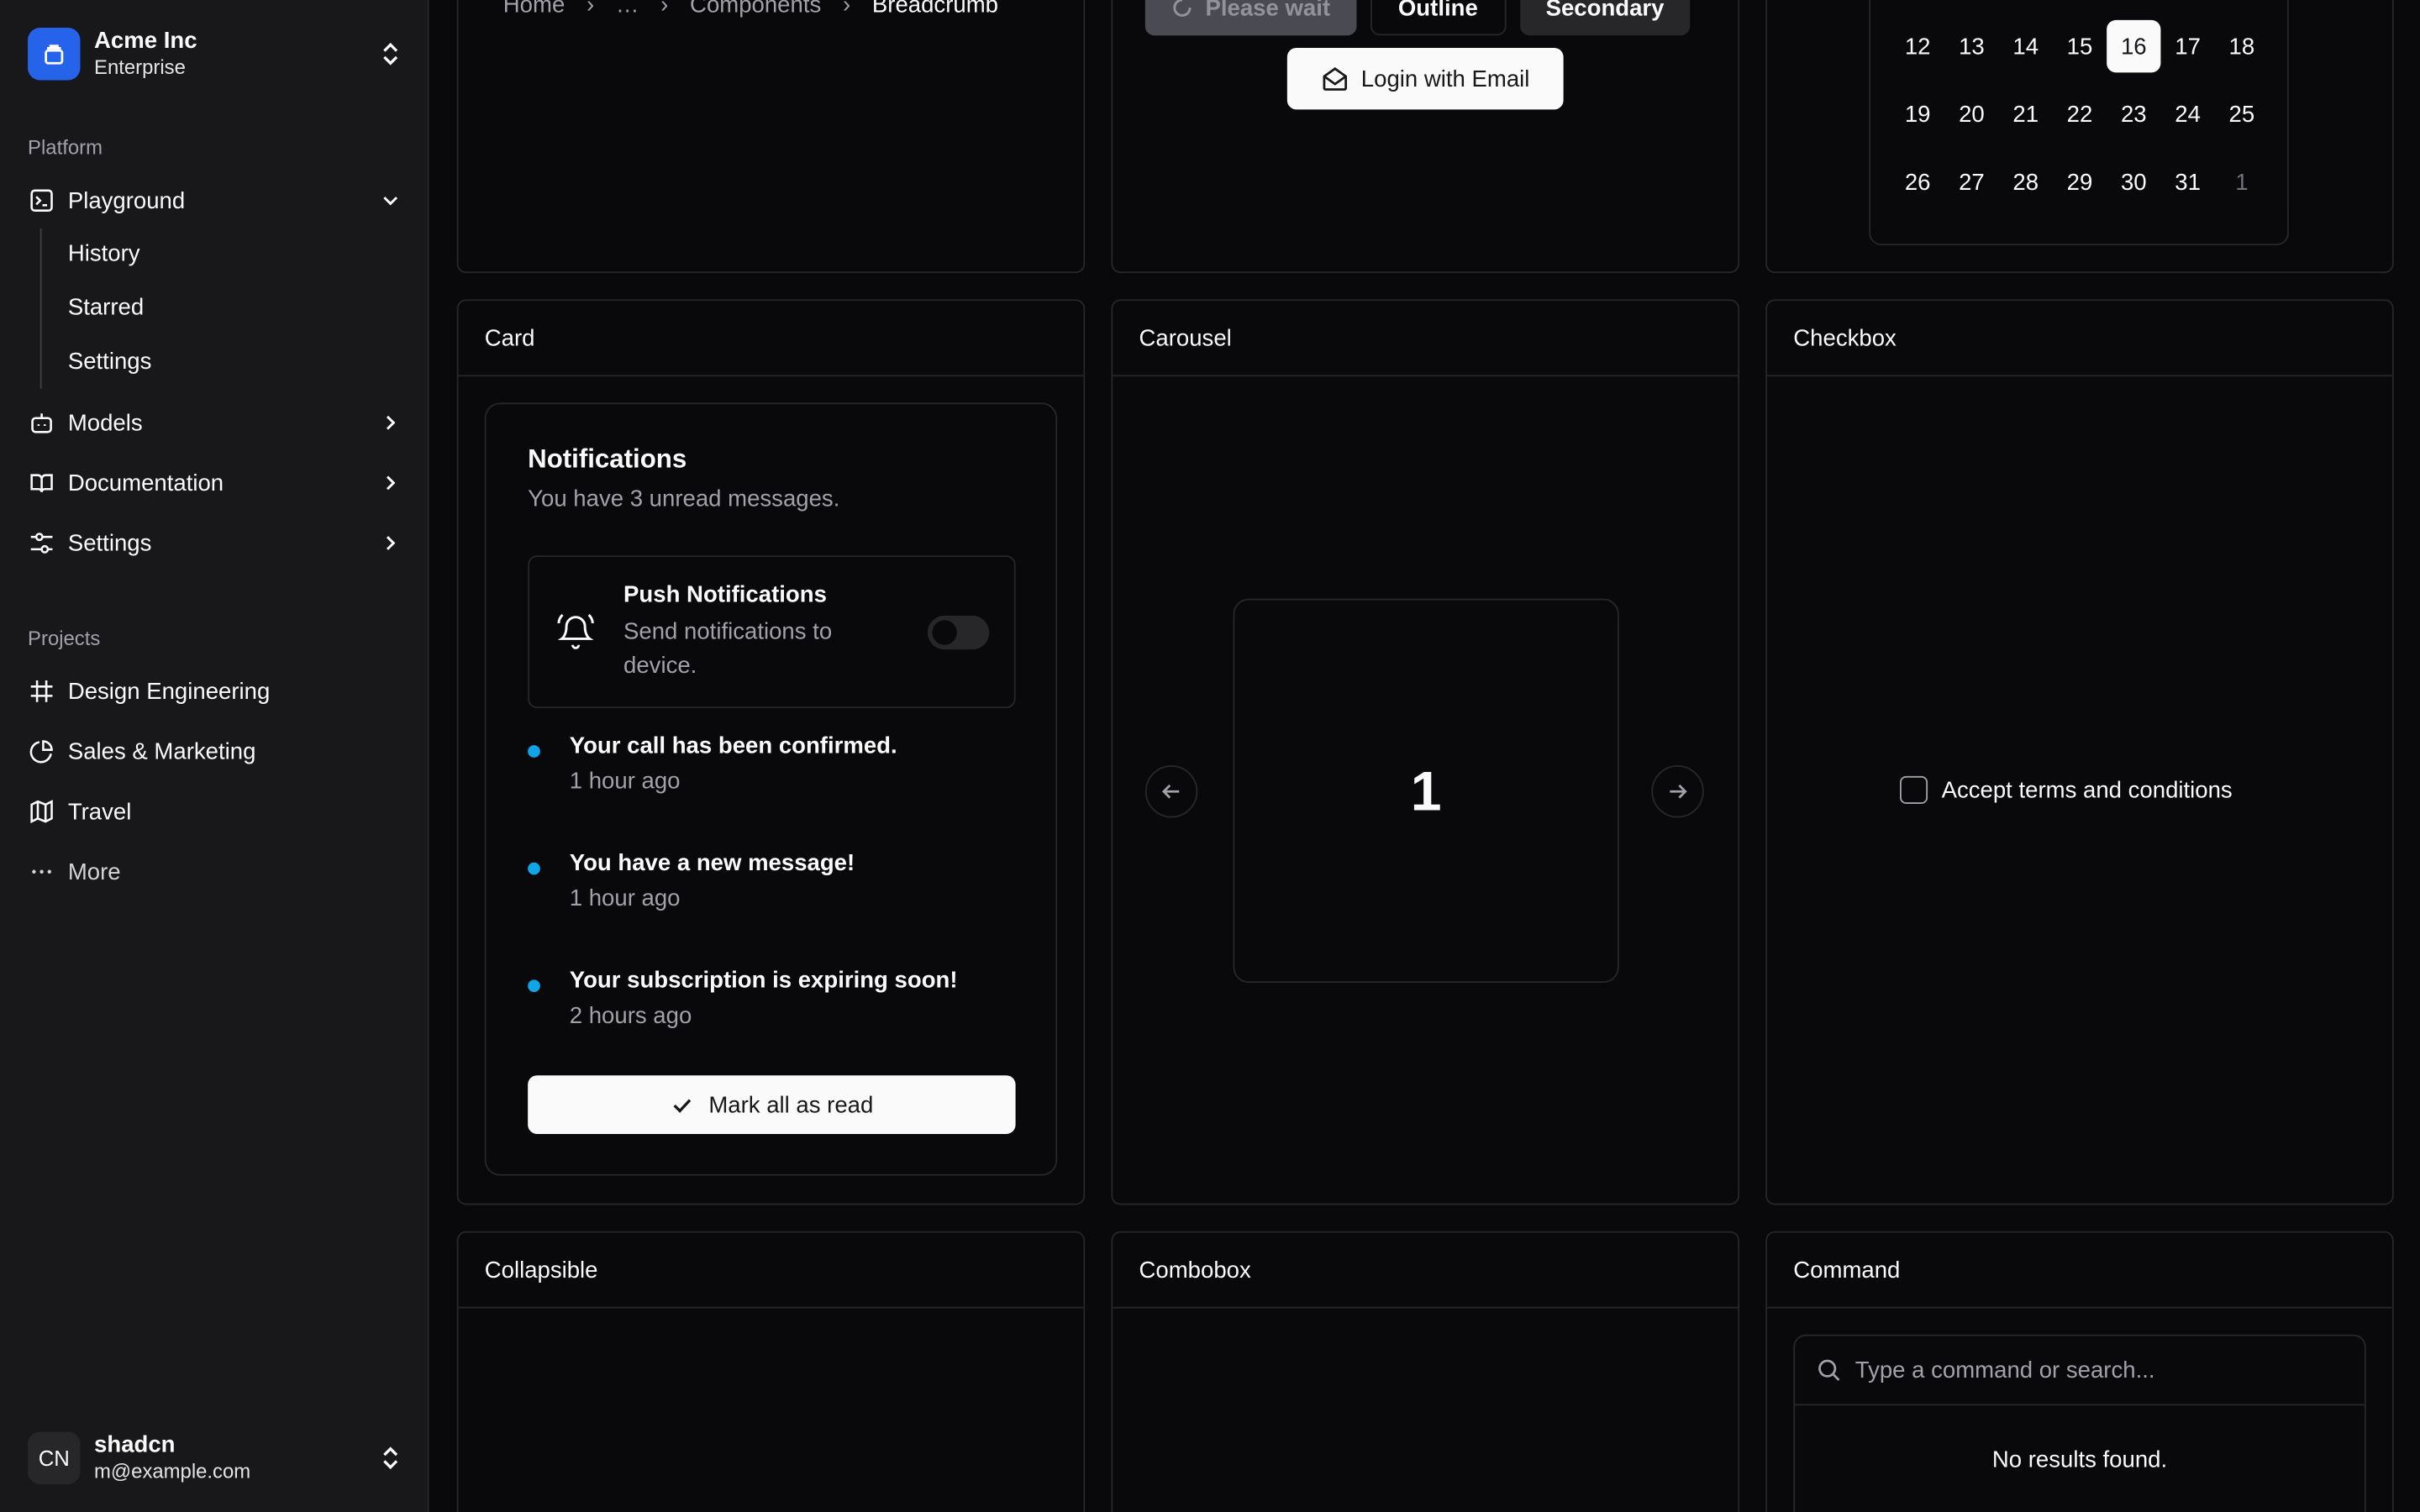  I want to click on calendar-day: 31, so click(2187, 182).